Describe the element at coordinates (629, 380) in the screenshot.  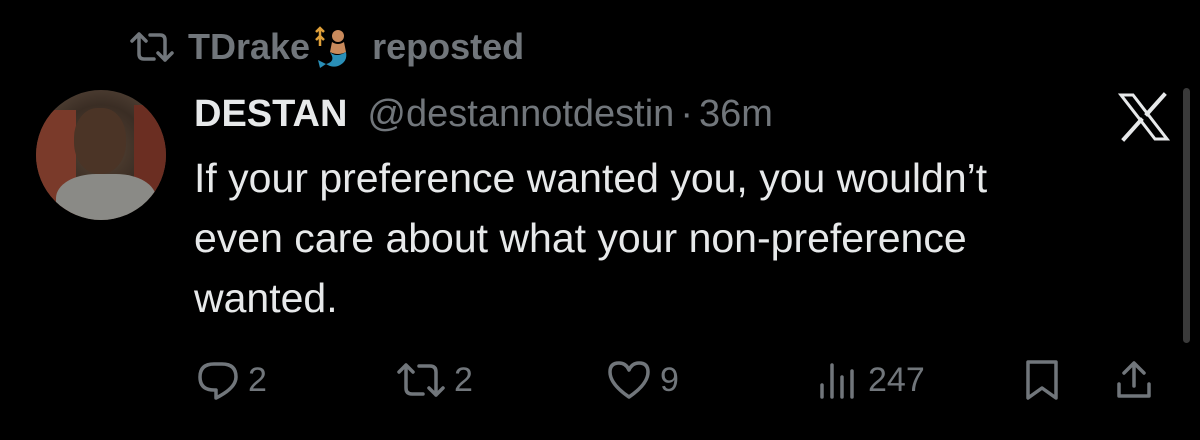
I see `heart-icon` at that location.